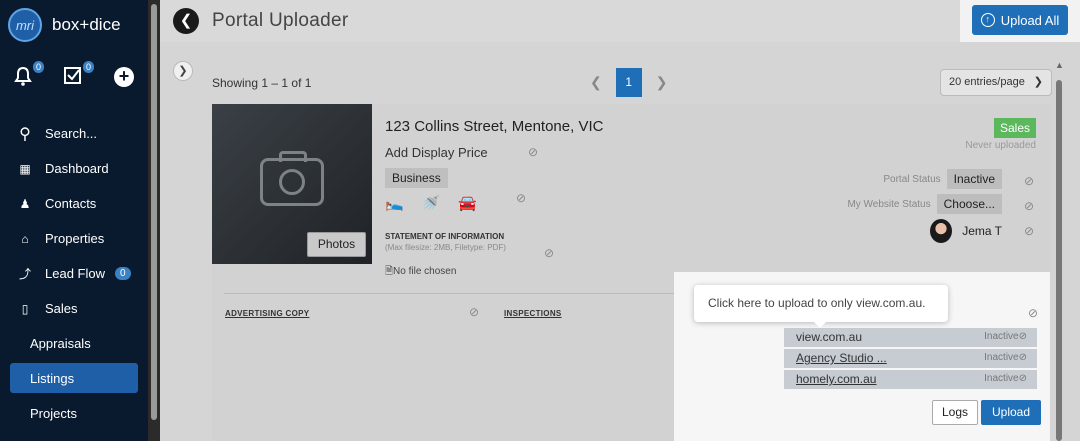 The height and width of the screenshot is (441, 1080). I want to click on sidebar-item-sales: ▯ Sales, so click(74, 308).